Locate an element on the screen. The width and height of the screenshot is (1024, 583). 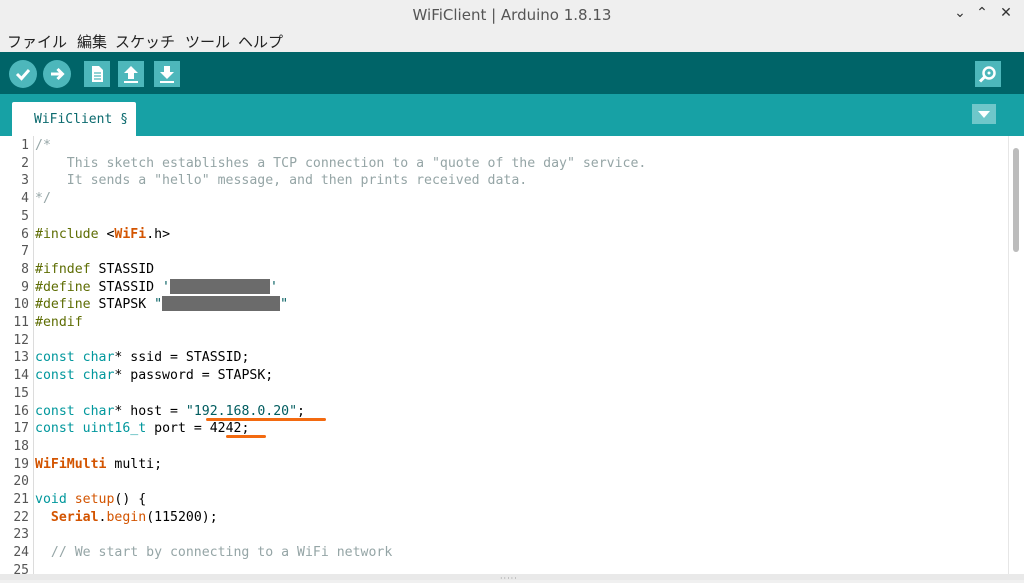
save-icon is located at coordinates (167, 74).